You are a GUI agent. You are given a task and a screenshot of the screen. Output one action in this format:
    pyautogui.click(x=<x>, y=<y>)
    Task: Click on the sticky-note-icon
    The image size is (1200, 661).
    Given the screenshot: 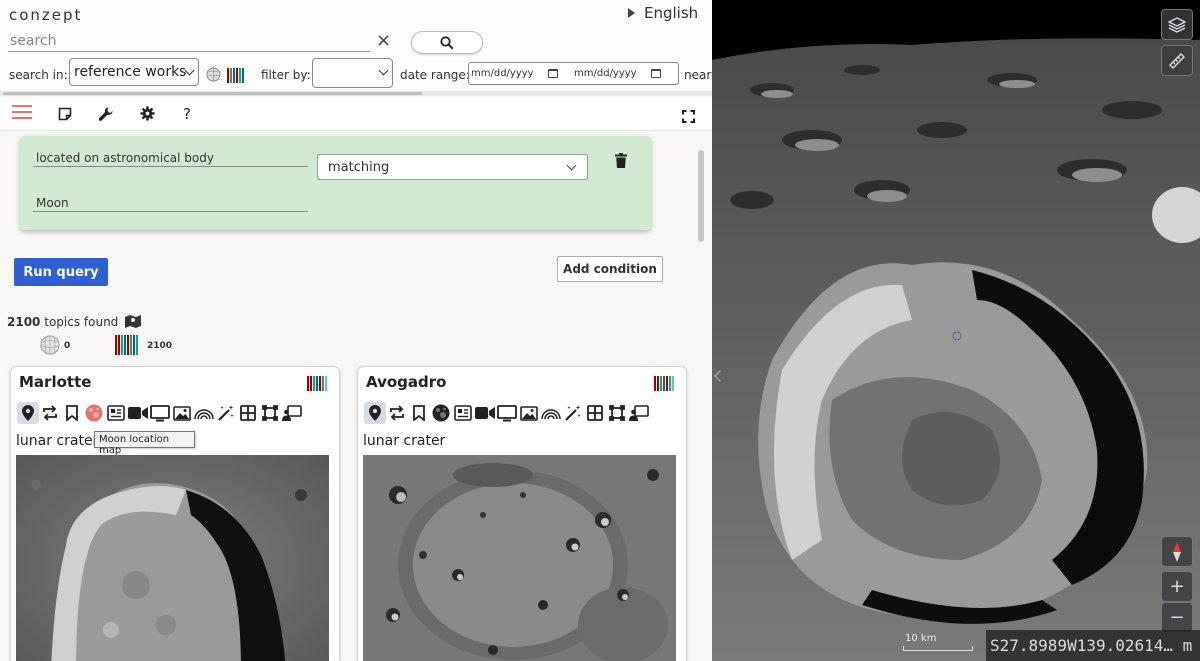 What is the action you would take?
    pyautogui.click(x=65, y=115)
    